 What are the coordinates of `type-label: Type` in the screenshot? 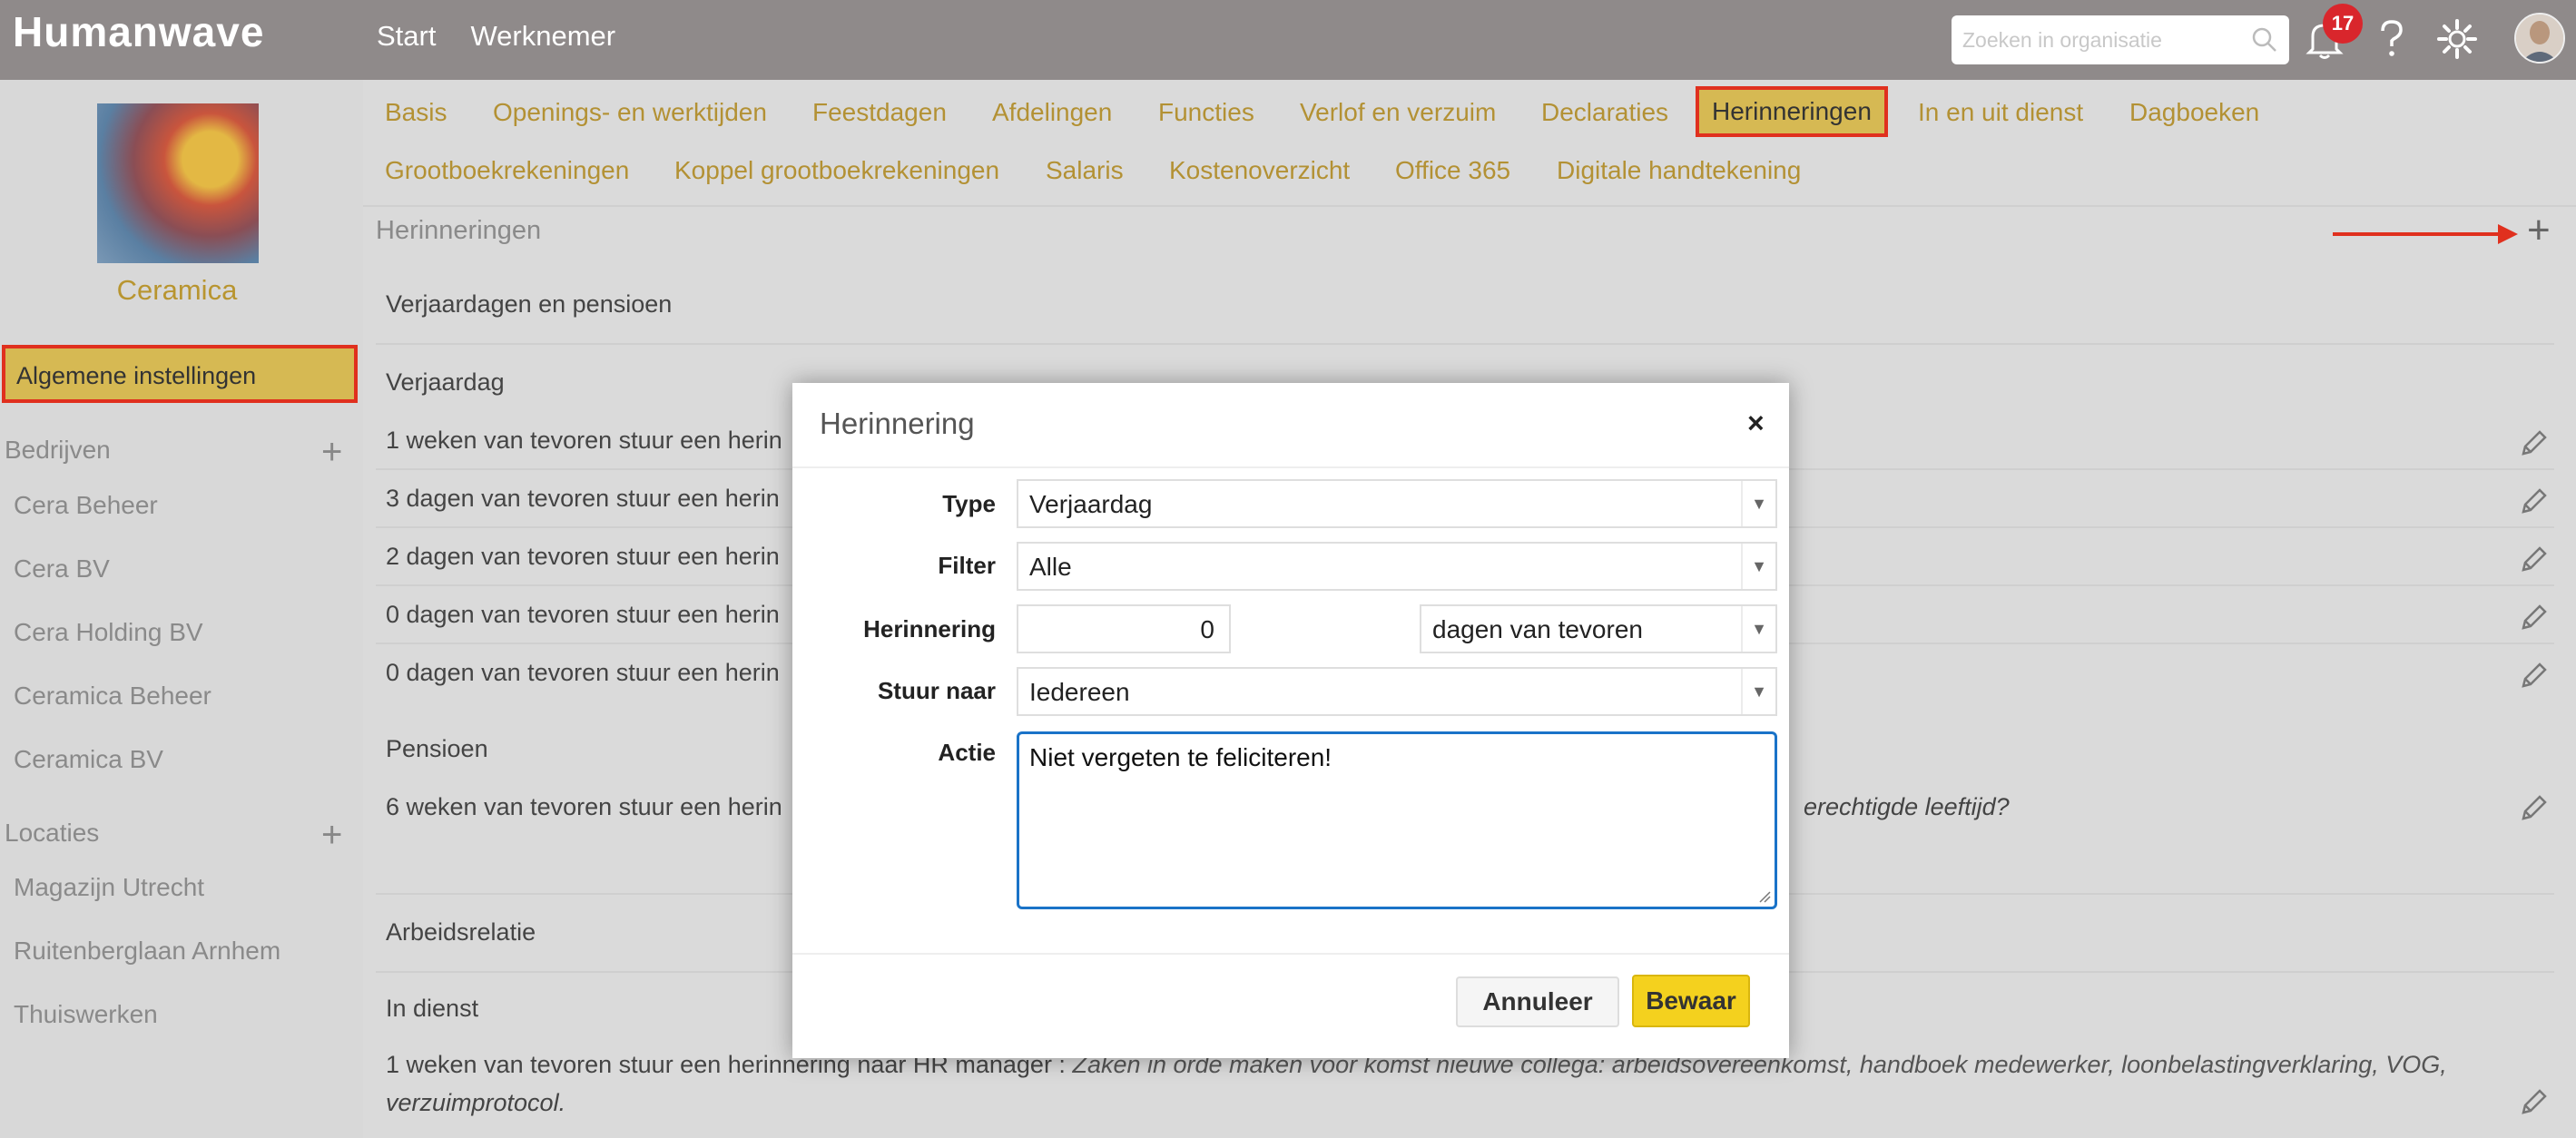 It's located at (969, 504).